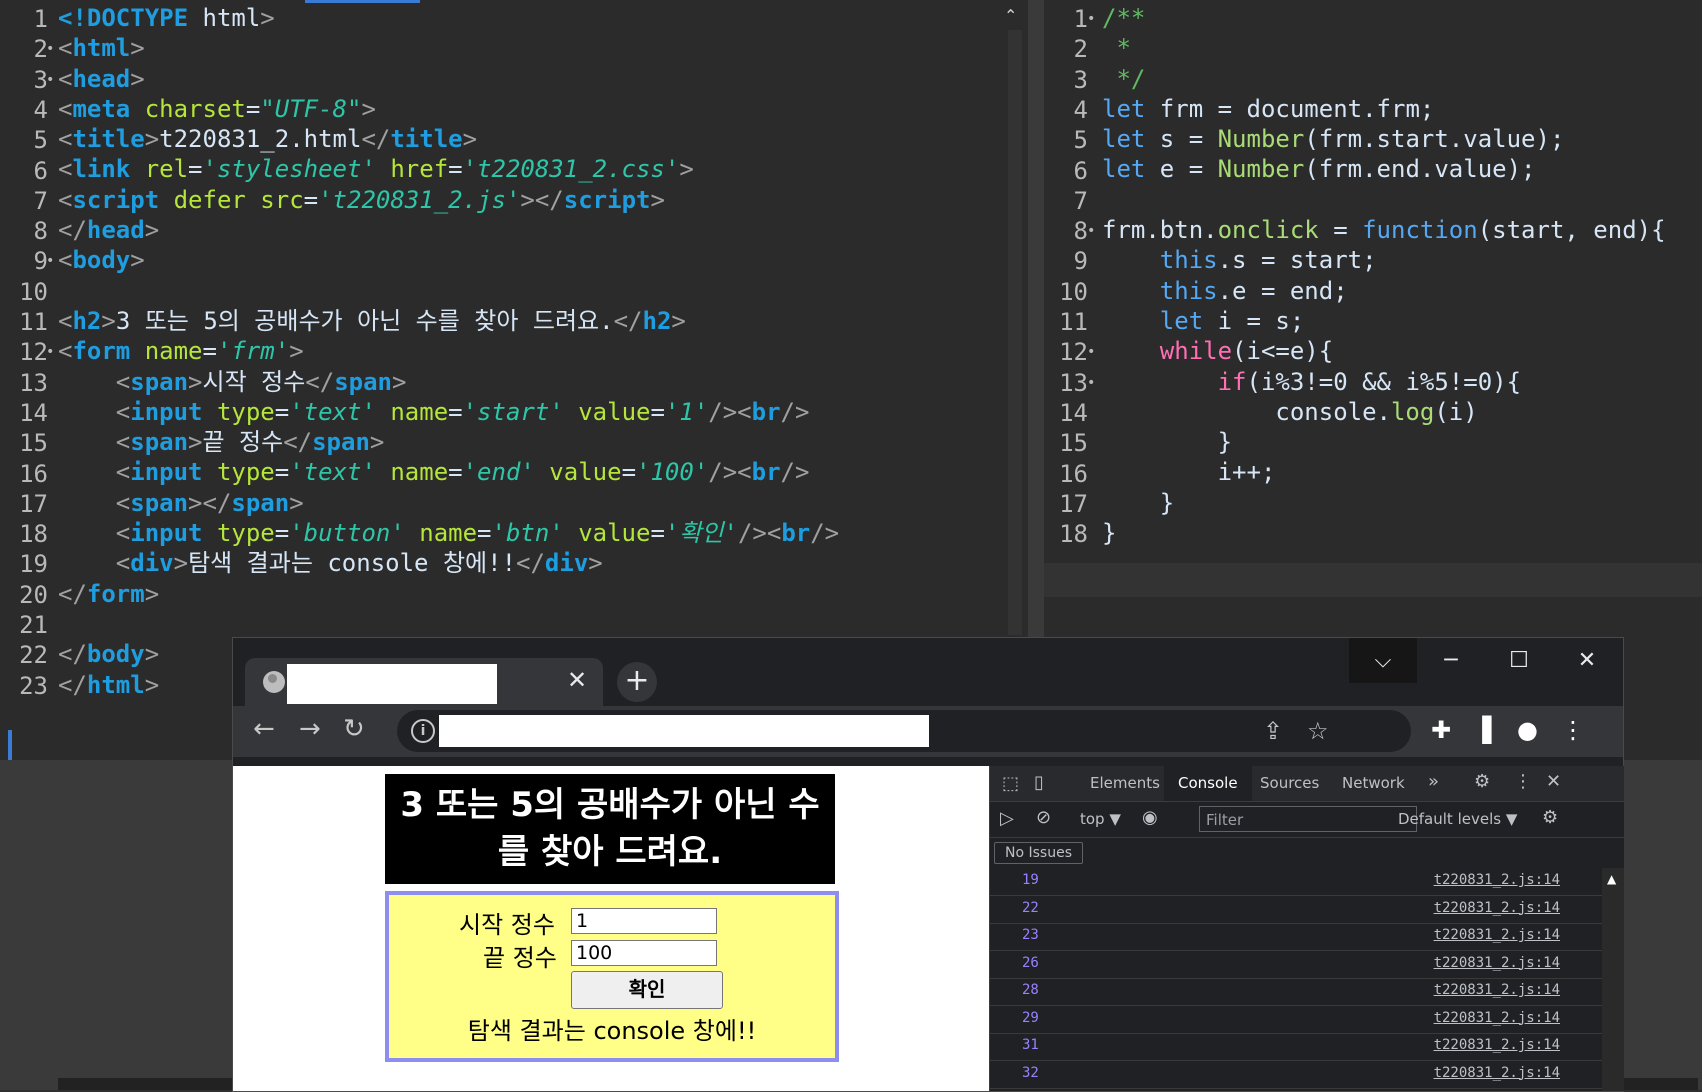  I want to click on code-line: if(i%3!=0 && i%5!=0){, so click(1384, 382).